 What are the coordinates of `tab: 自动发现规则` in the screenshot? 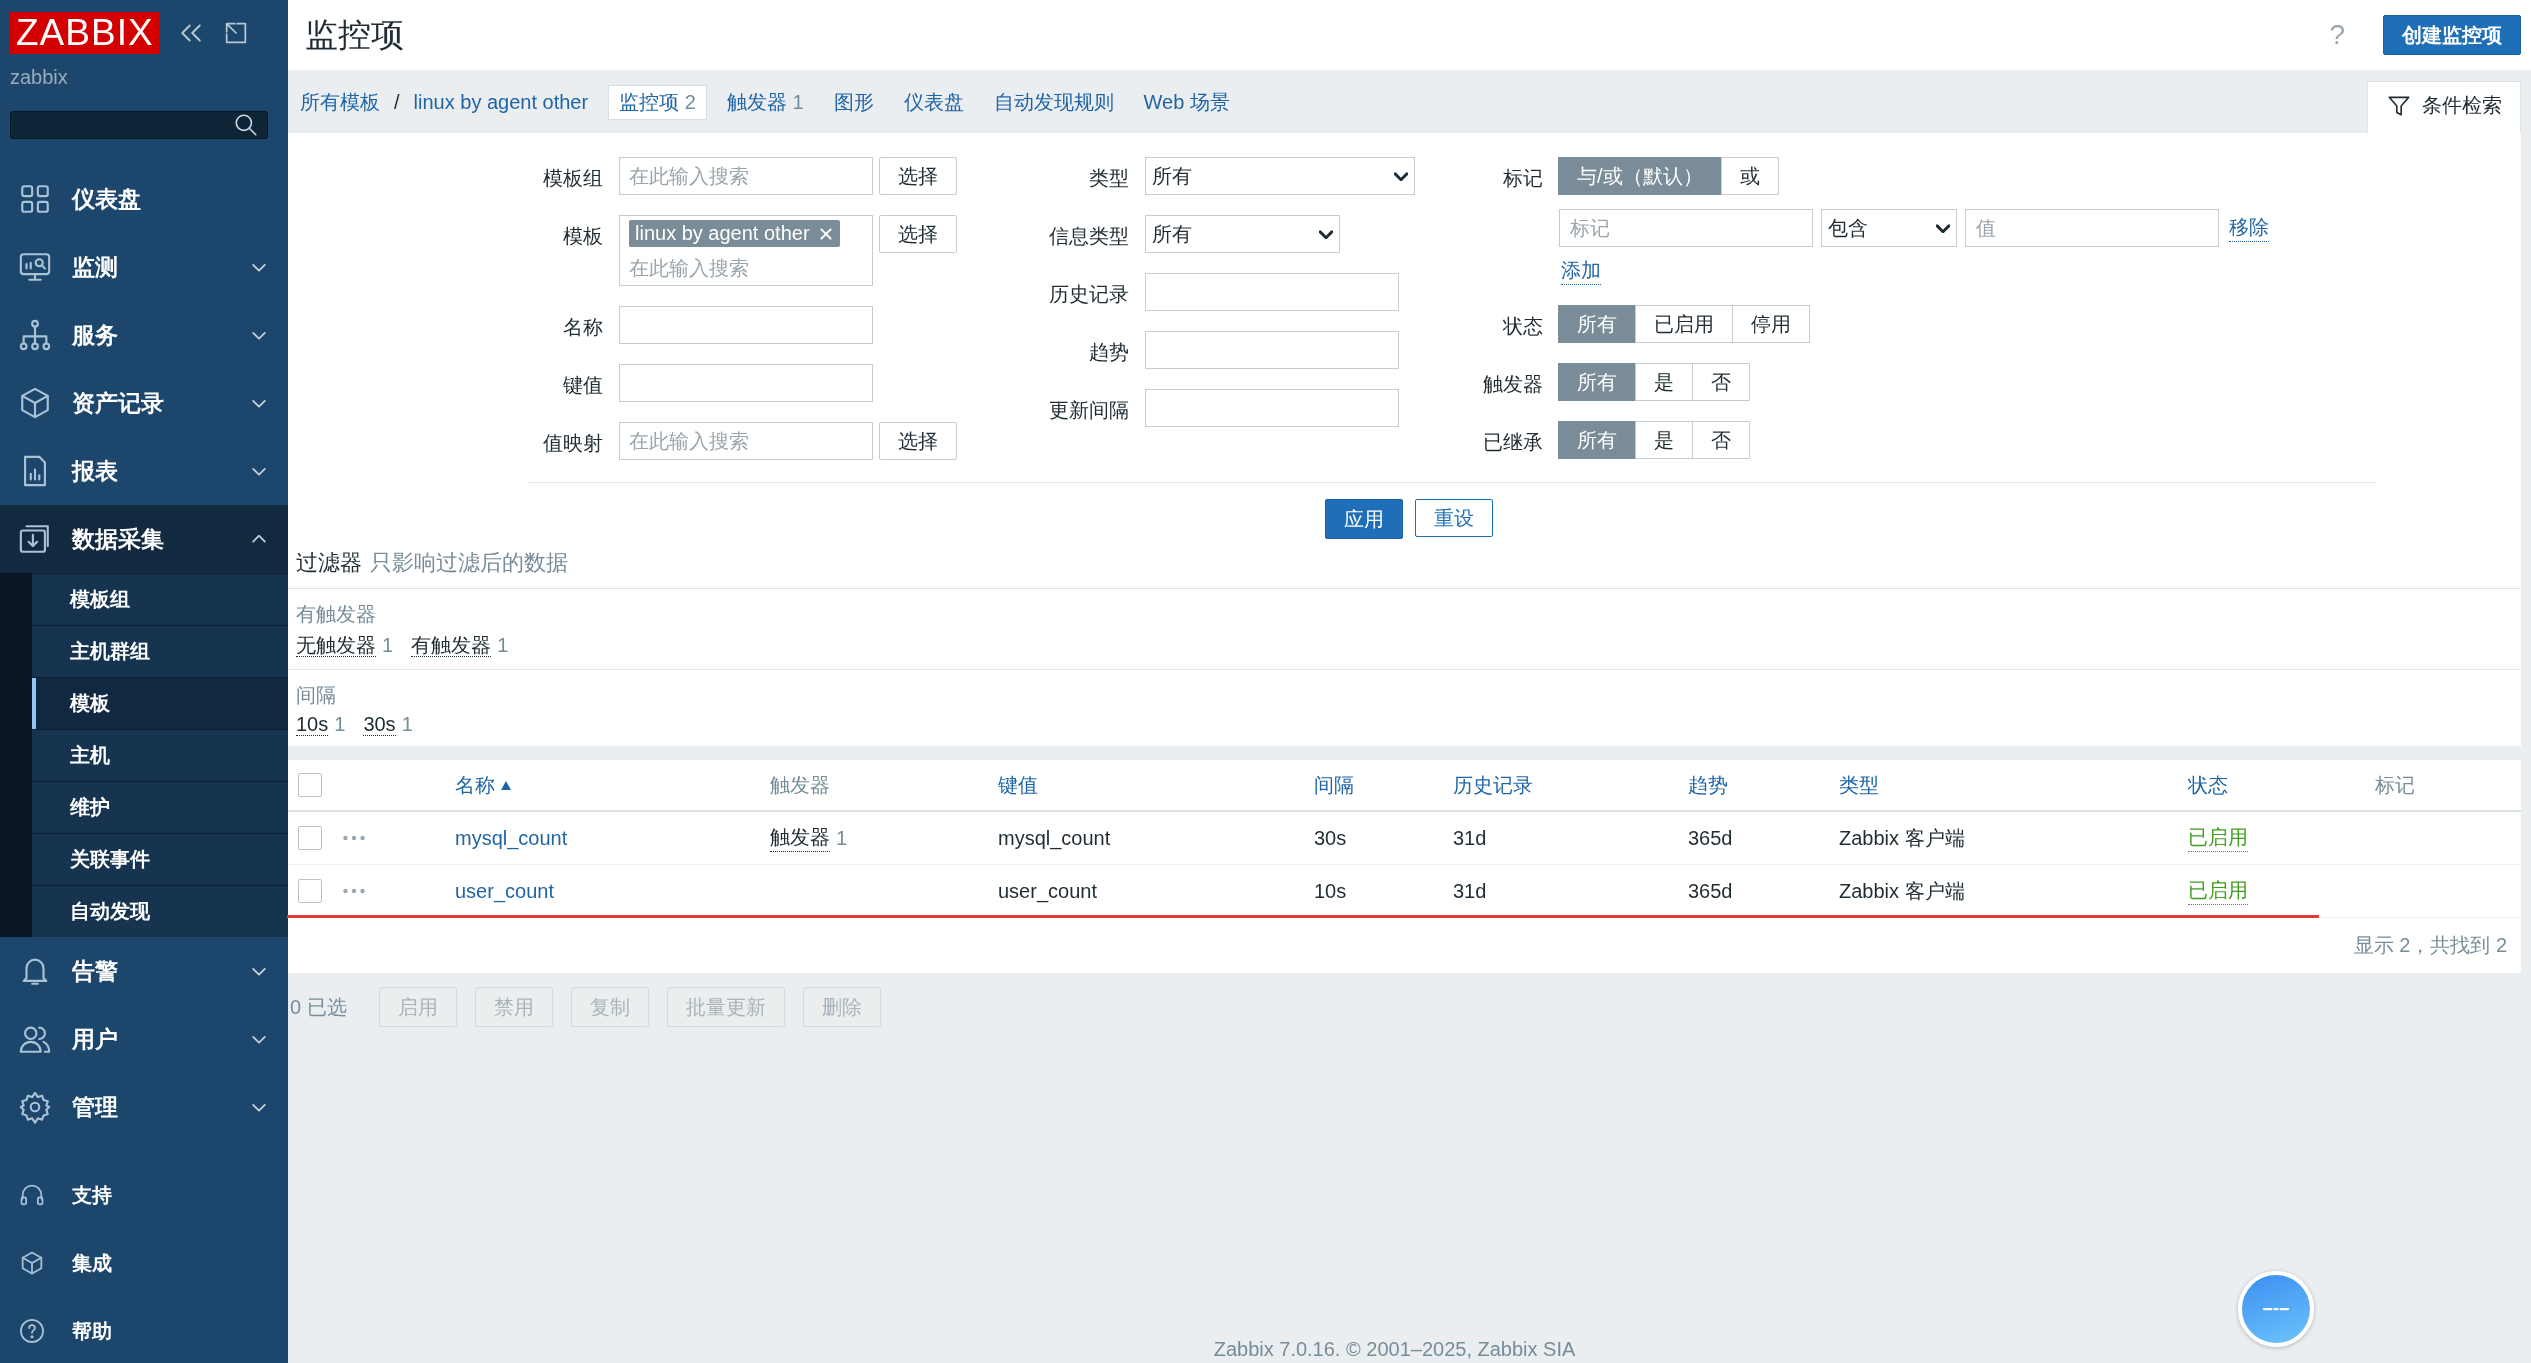 It's located at (1053, 102).